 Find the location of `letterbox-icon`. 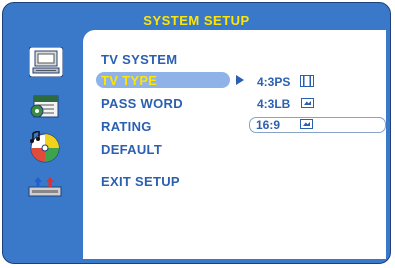

letterbox-icon is located at coordinates (307, 103).